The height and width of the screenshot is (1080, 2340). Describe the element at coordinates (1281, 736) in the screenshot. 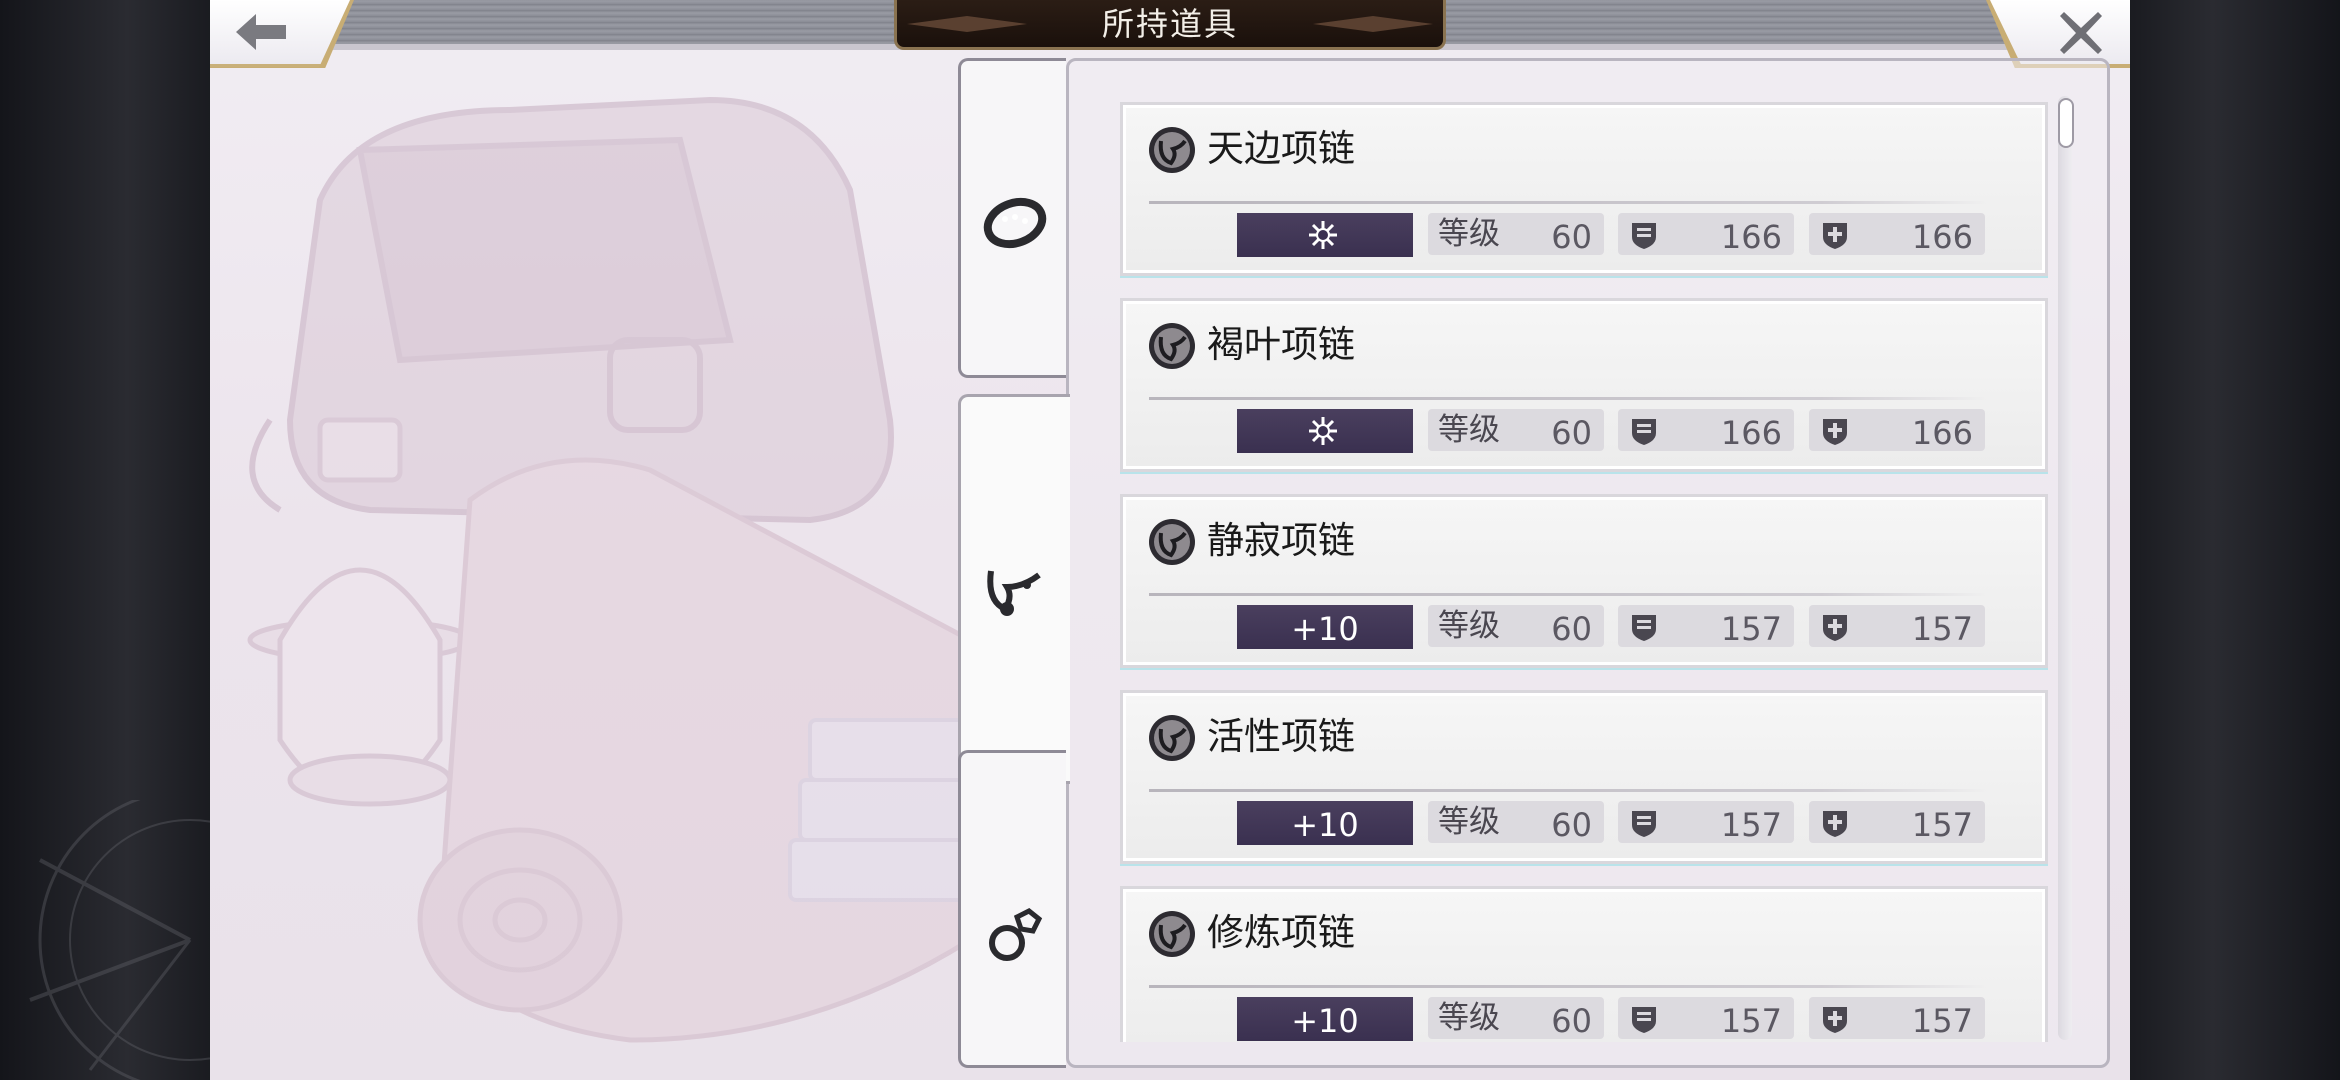

I see `item-name: 活性项链` at that location.